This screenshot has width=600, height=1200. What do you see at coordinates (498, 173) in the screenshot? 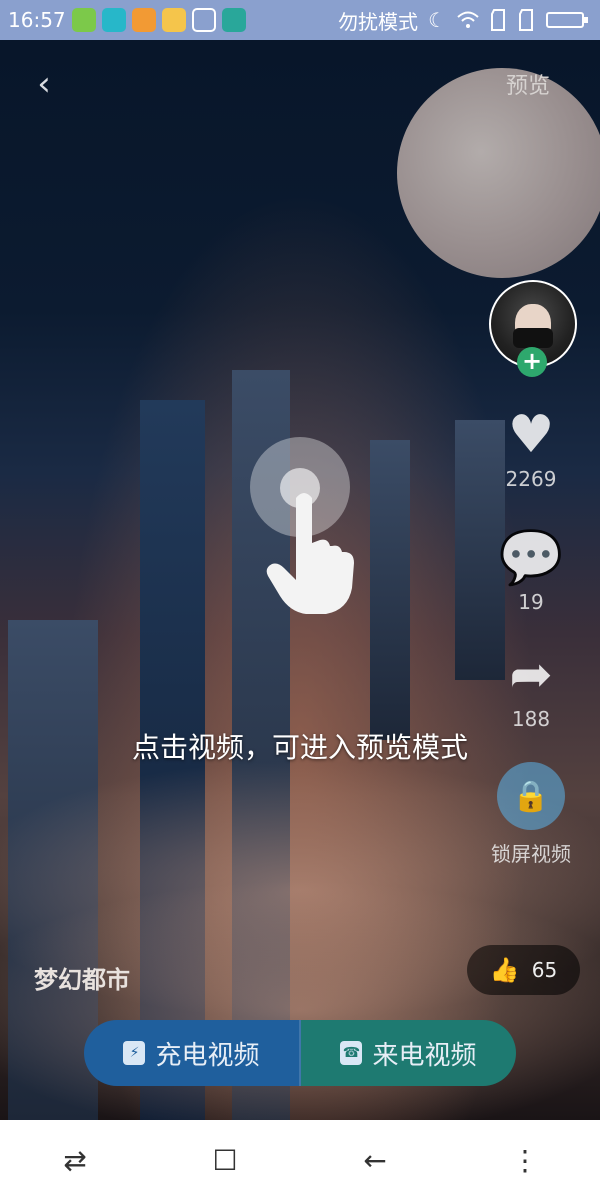
I see `moon-image` at bounding box center [498, 173].